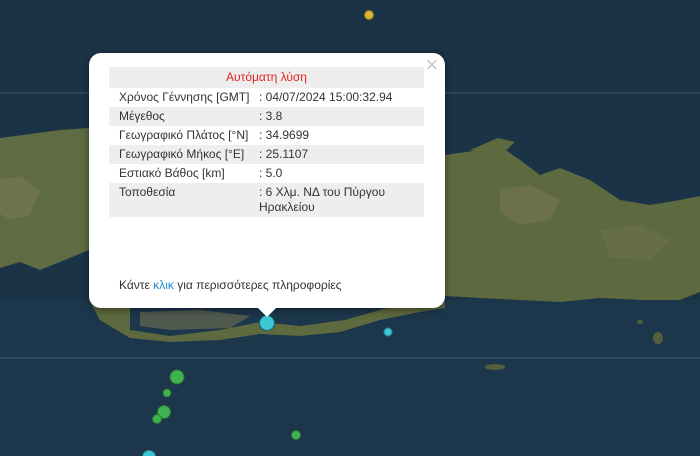 Image resolution: width=700 pixels, height=456 pixels. What do you see at coordinates (257, 285) in the screenshot?
I see `more-info-suffix: για περισσότερες πληροφορίες` at bounding box center [257, 285].